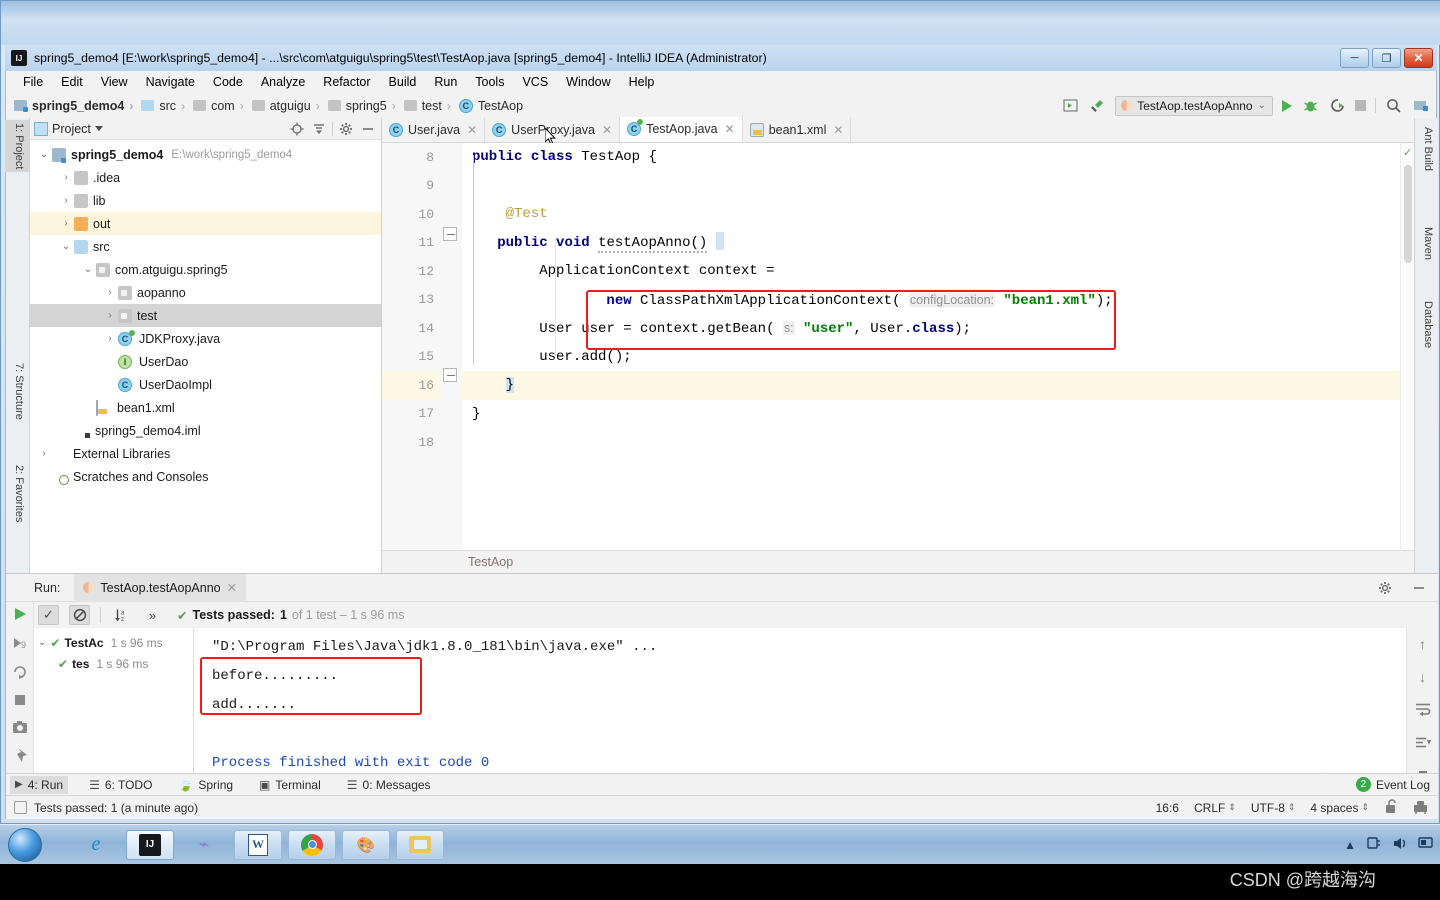 The image size is (1440, 900). I want to click on scroll-to-end-icon, so click(1423, 744).